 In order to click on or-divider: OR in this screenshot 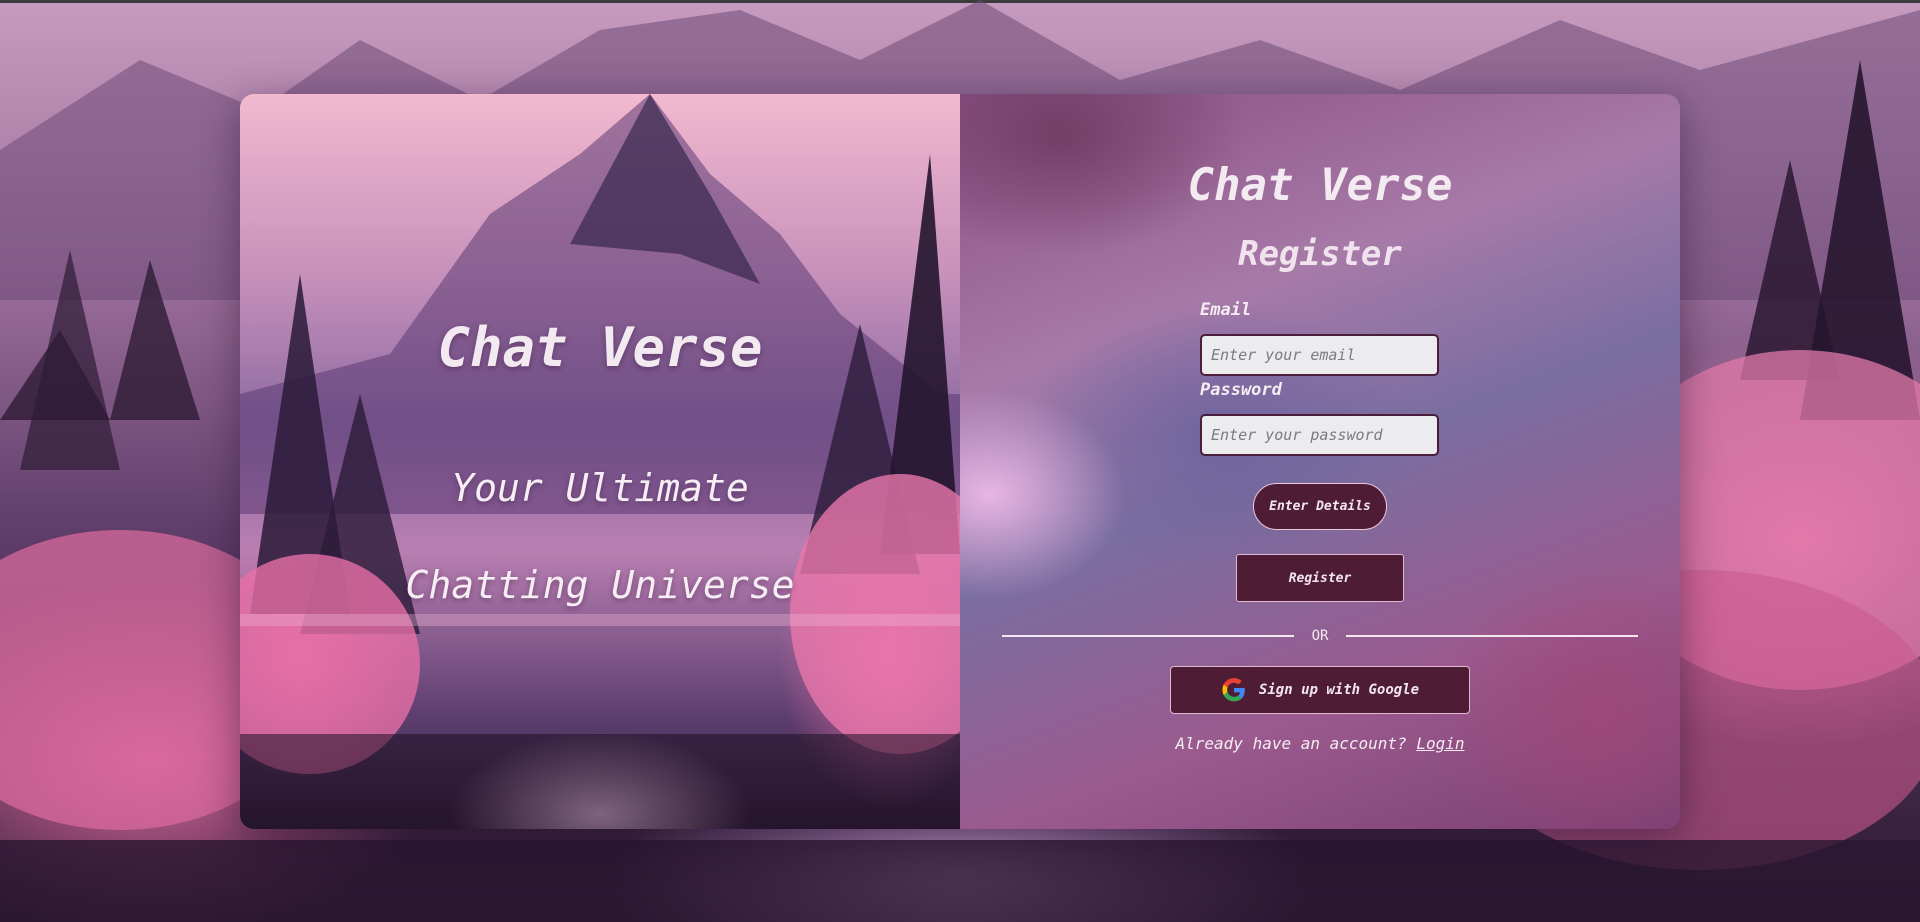, I will do `click(1320, 636)`.